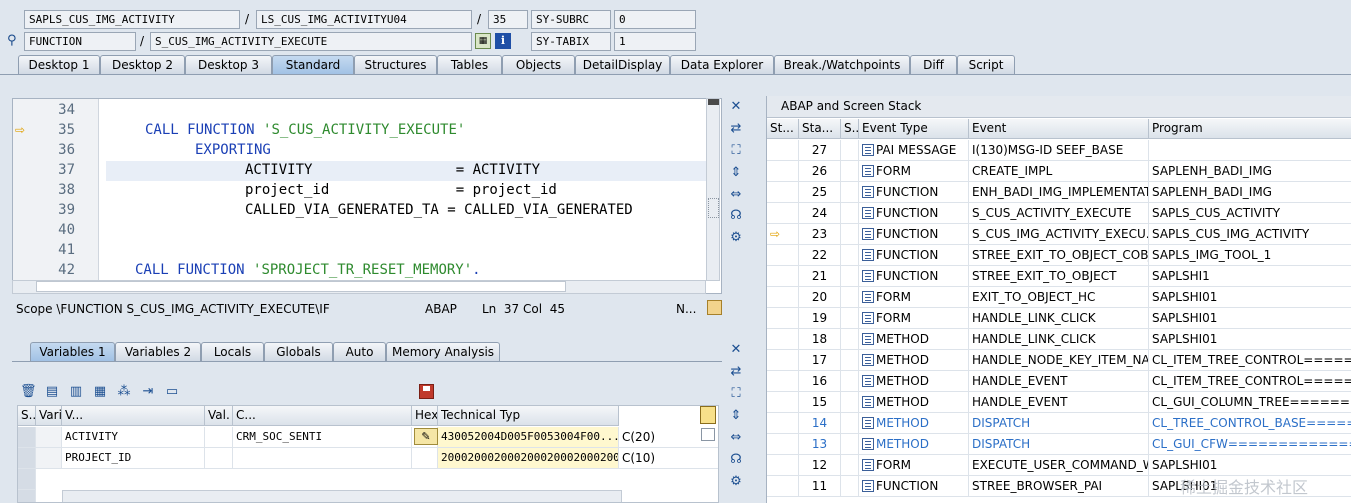 The width and height of the screenshot is (1351, 503). I want to click on structure-icon: ⁂, so click(124, 392).